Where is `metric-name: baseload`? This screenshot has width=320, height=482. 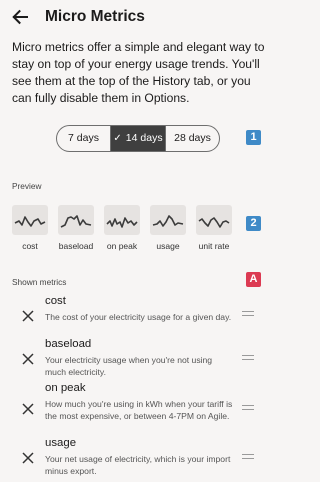
metric-name: baseload is located at coordinates (68, 344).